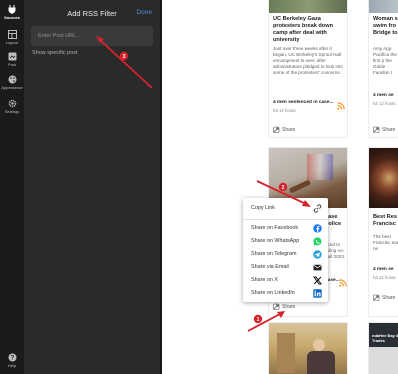 Image resolution: width=398 pixels, height=374 pixels. What do you see at coordinates (274, 254) in the screenshot?
I see `share-menu-label: Share on Telegram` at bounding box center [274, 254].